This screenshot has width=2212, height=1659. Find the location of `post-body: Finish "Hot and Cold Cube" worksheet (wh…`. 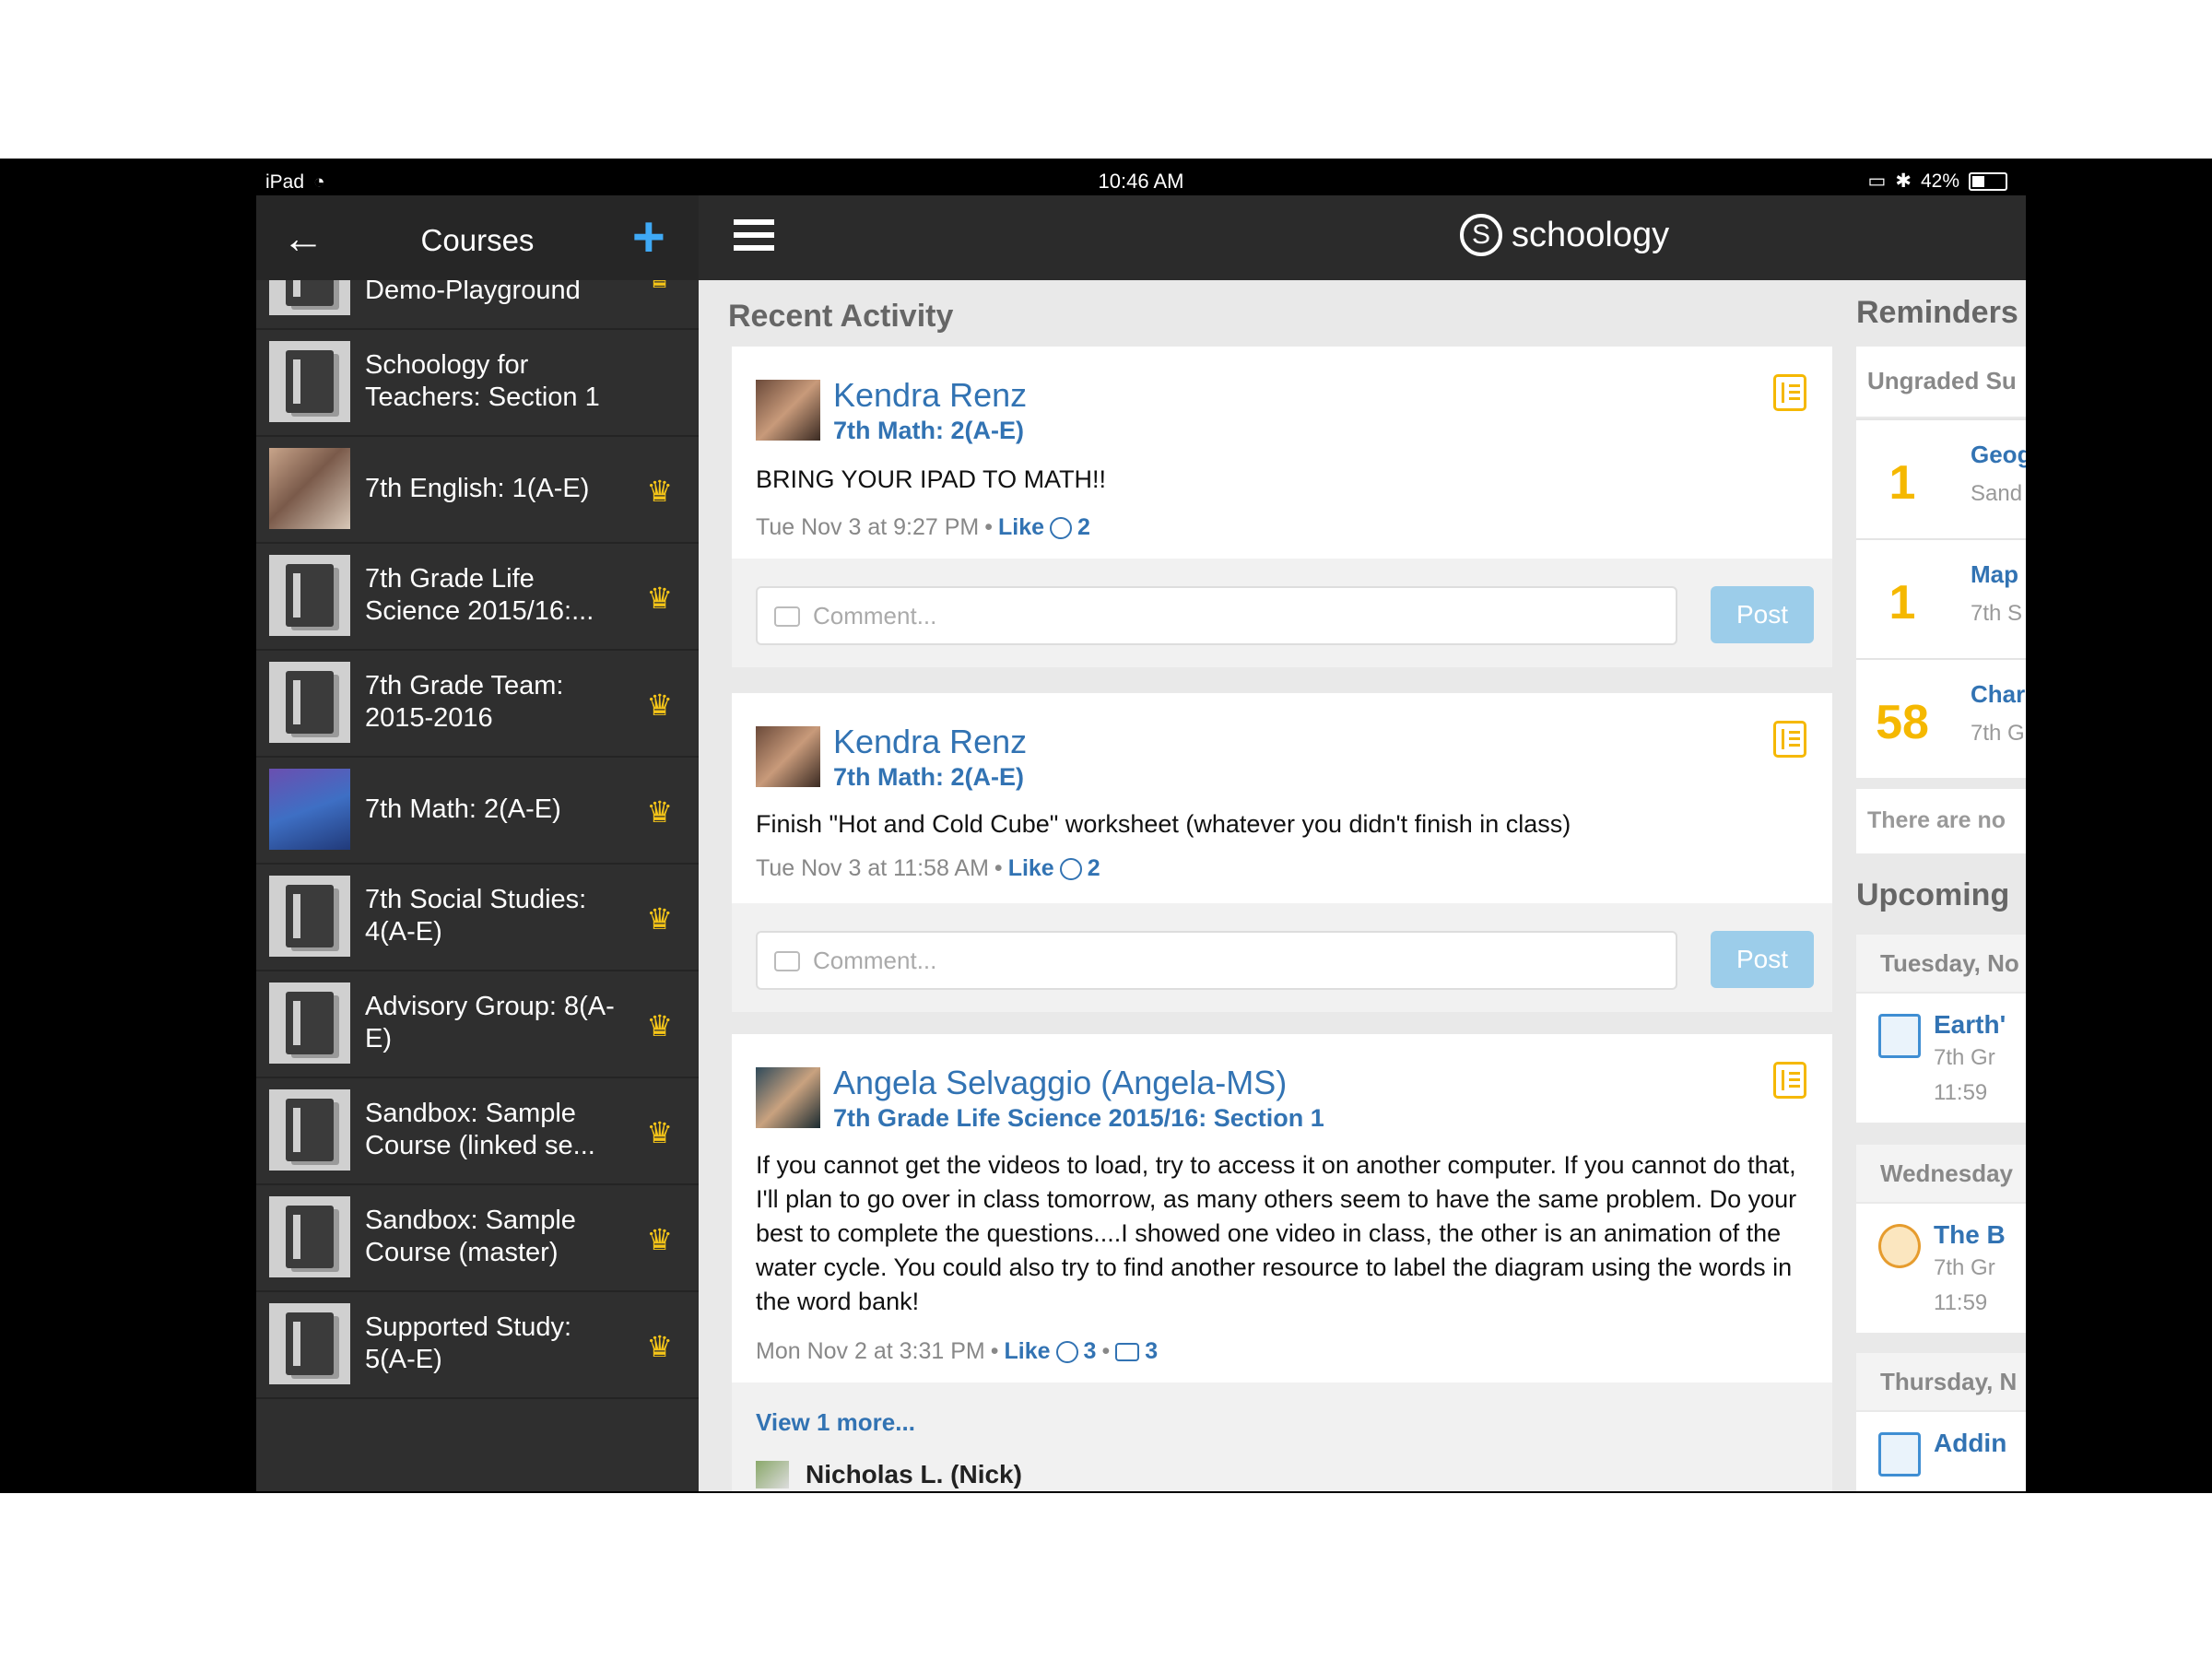

post-body: Finish "Hot and Cold Cube" worksheet (wh… is located at coordinates (1163, 824).